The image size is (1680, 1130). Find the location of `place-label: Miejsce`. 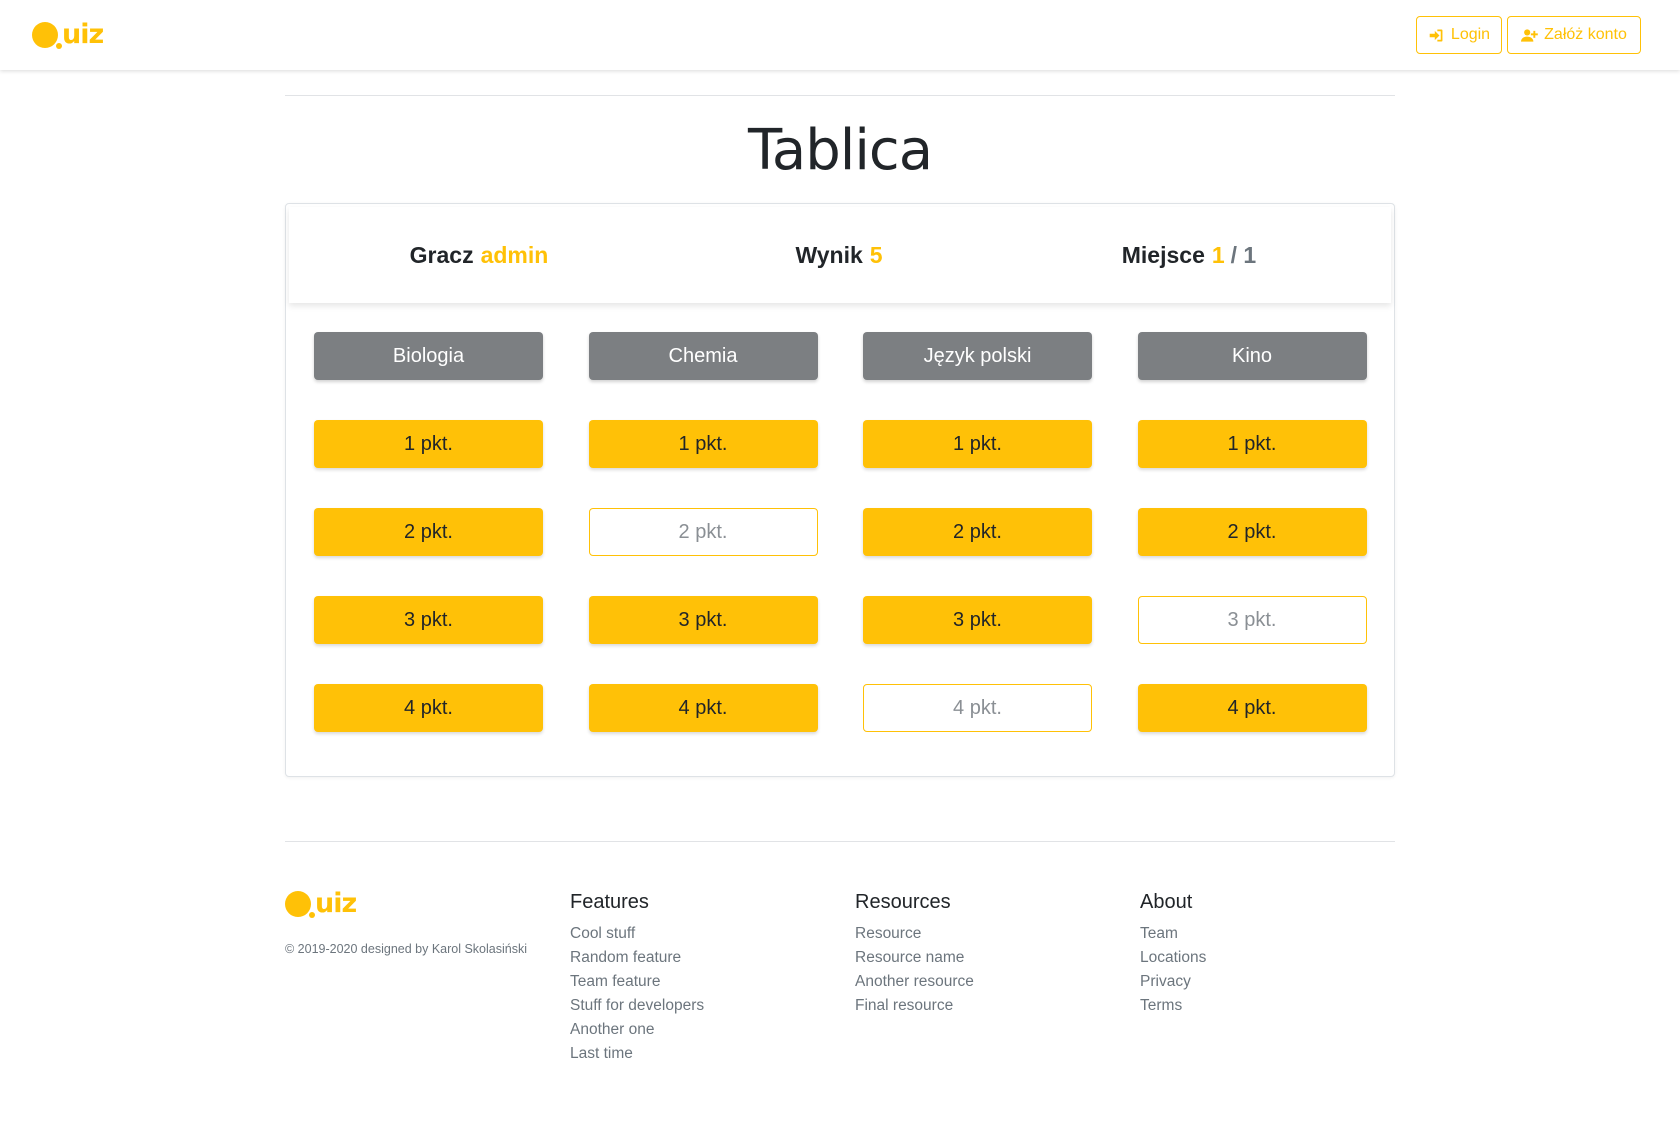

place-label: Miejsce is located at coordinates (1163, 254).